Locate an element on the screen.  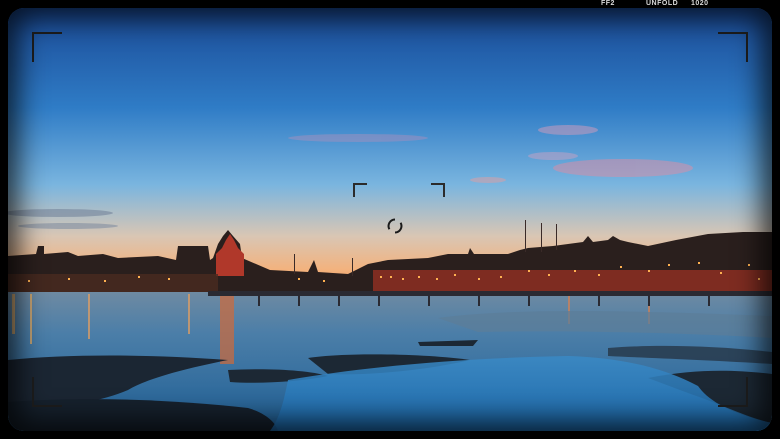
focus-ring-icon is located at coordinates (395, 226).